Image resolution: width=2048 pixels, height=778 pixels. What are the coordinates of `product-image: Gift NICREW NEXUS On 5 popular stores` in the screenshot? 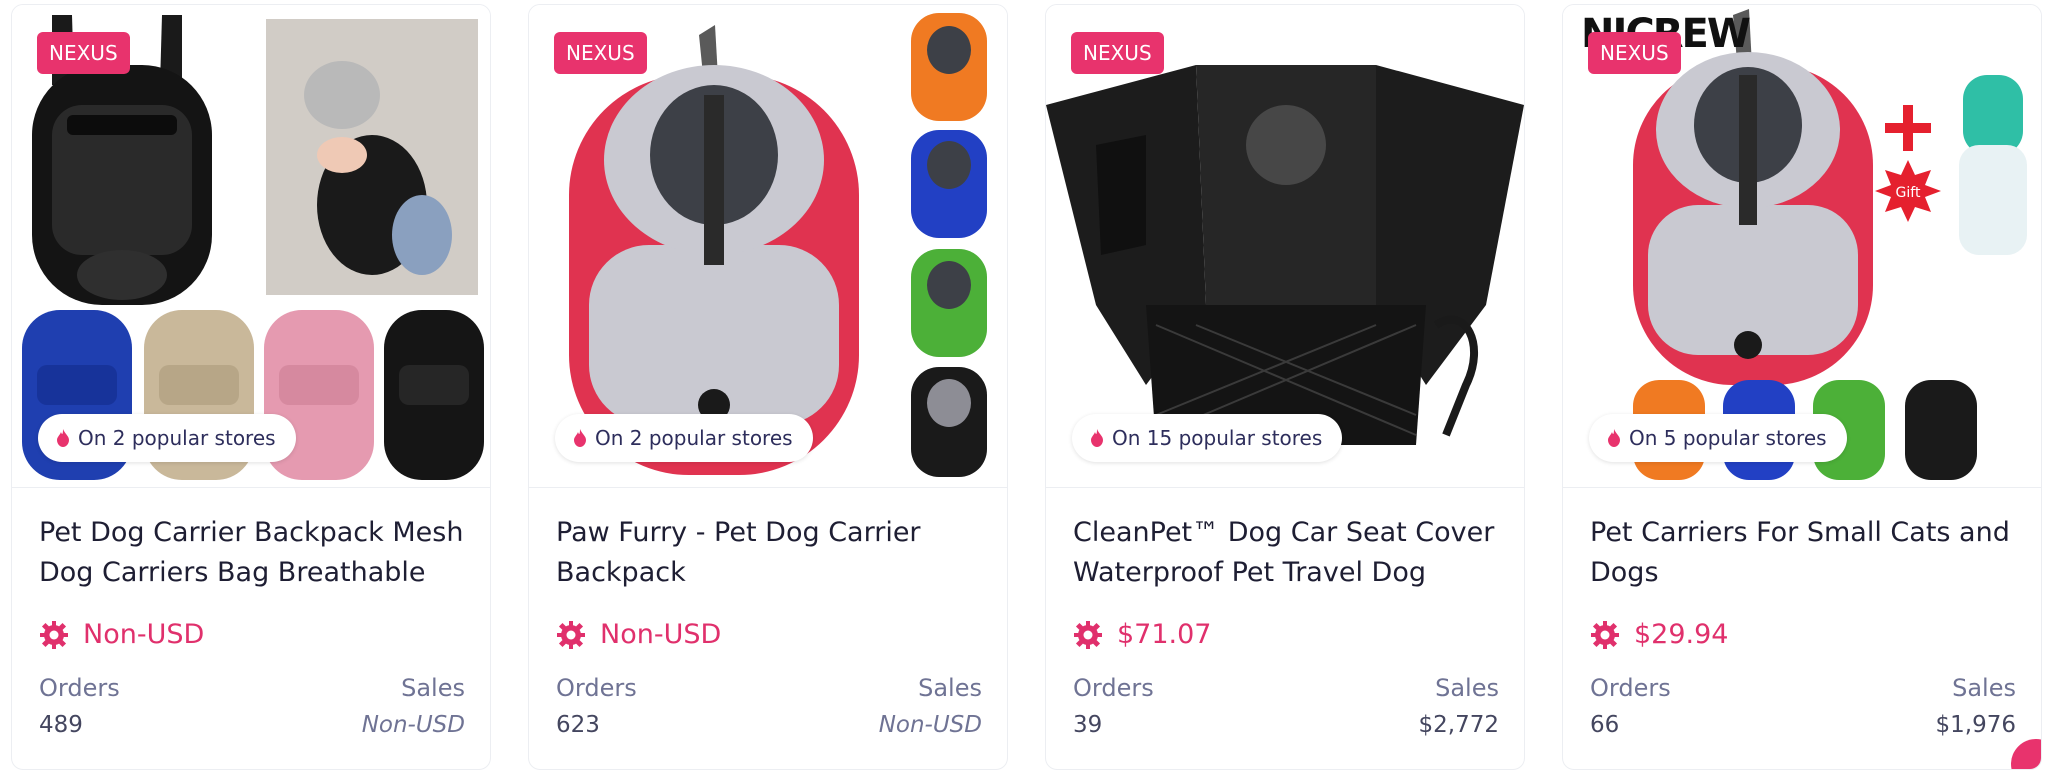 It's located at (1802, 246).